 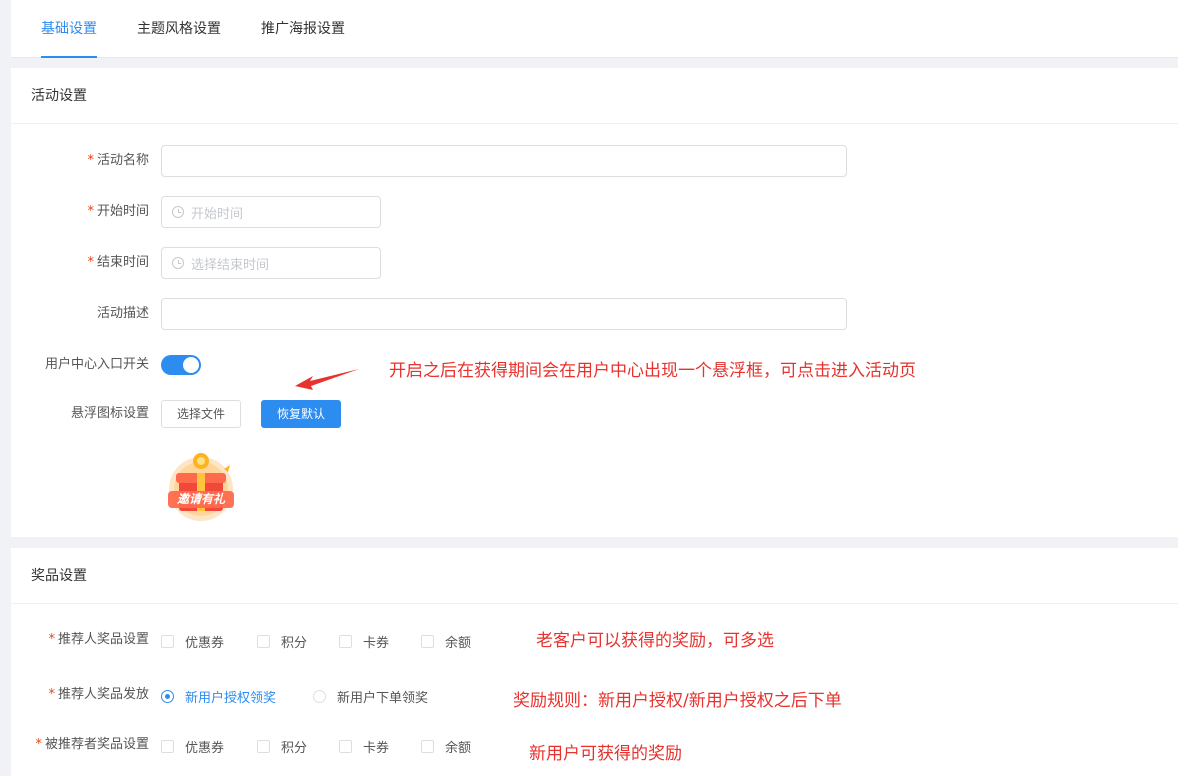 I want to click on referrer-option-coupon: 优惠券, so click(x=192, y=641).